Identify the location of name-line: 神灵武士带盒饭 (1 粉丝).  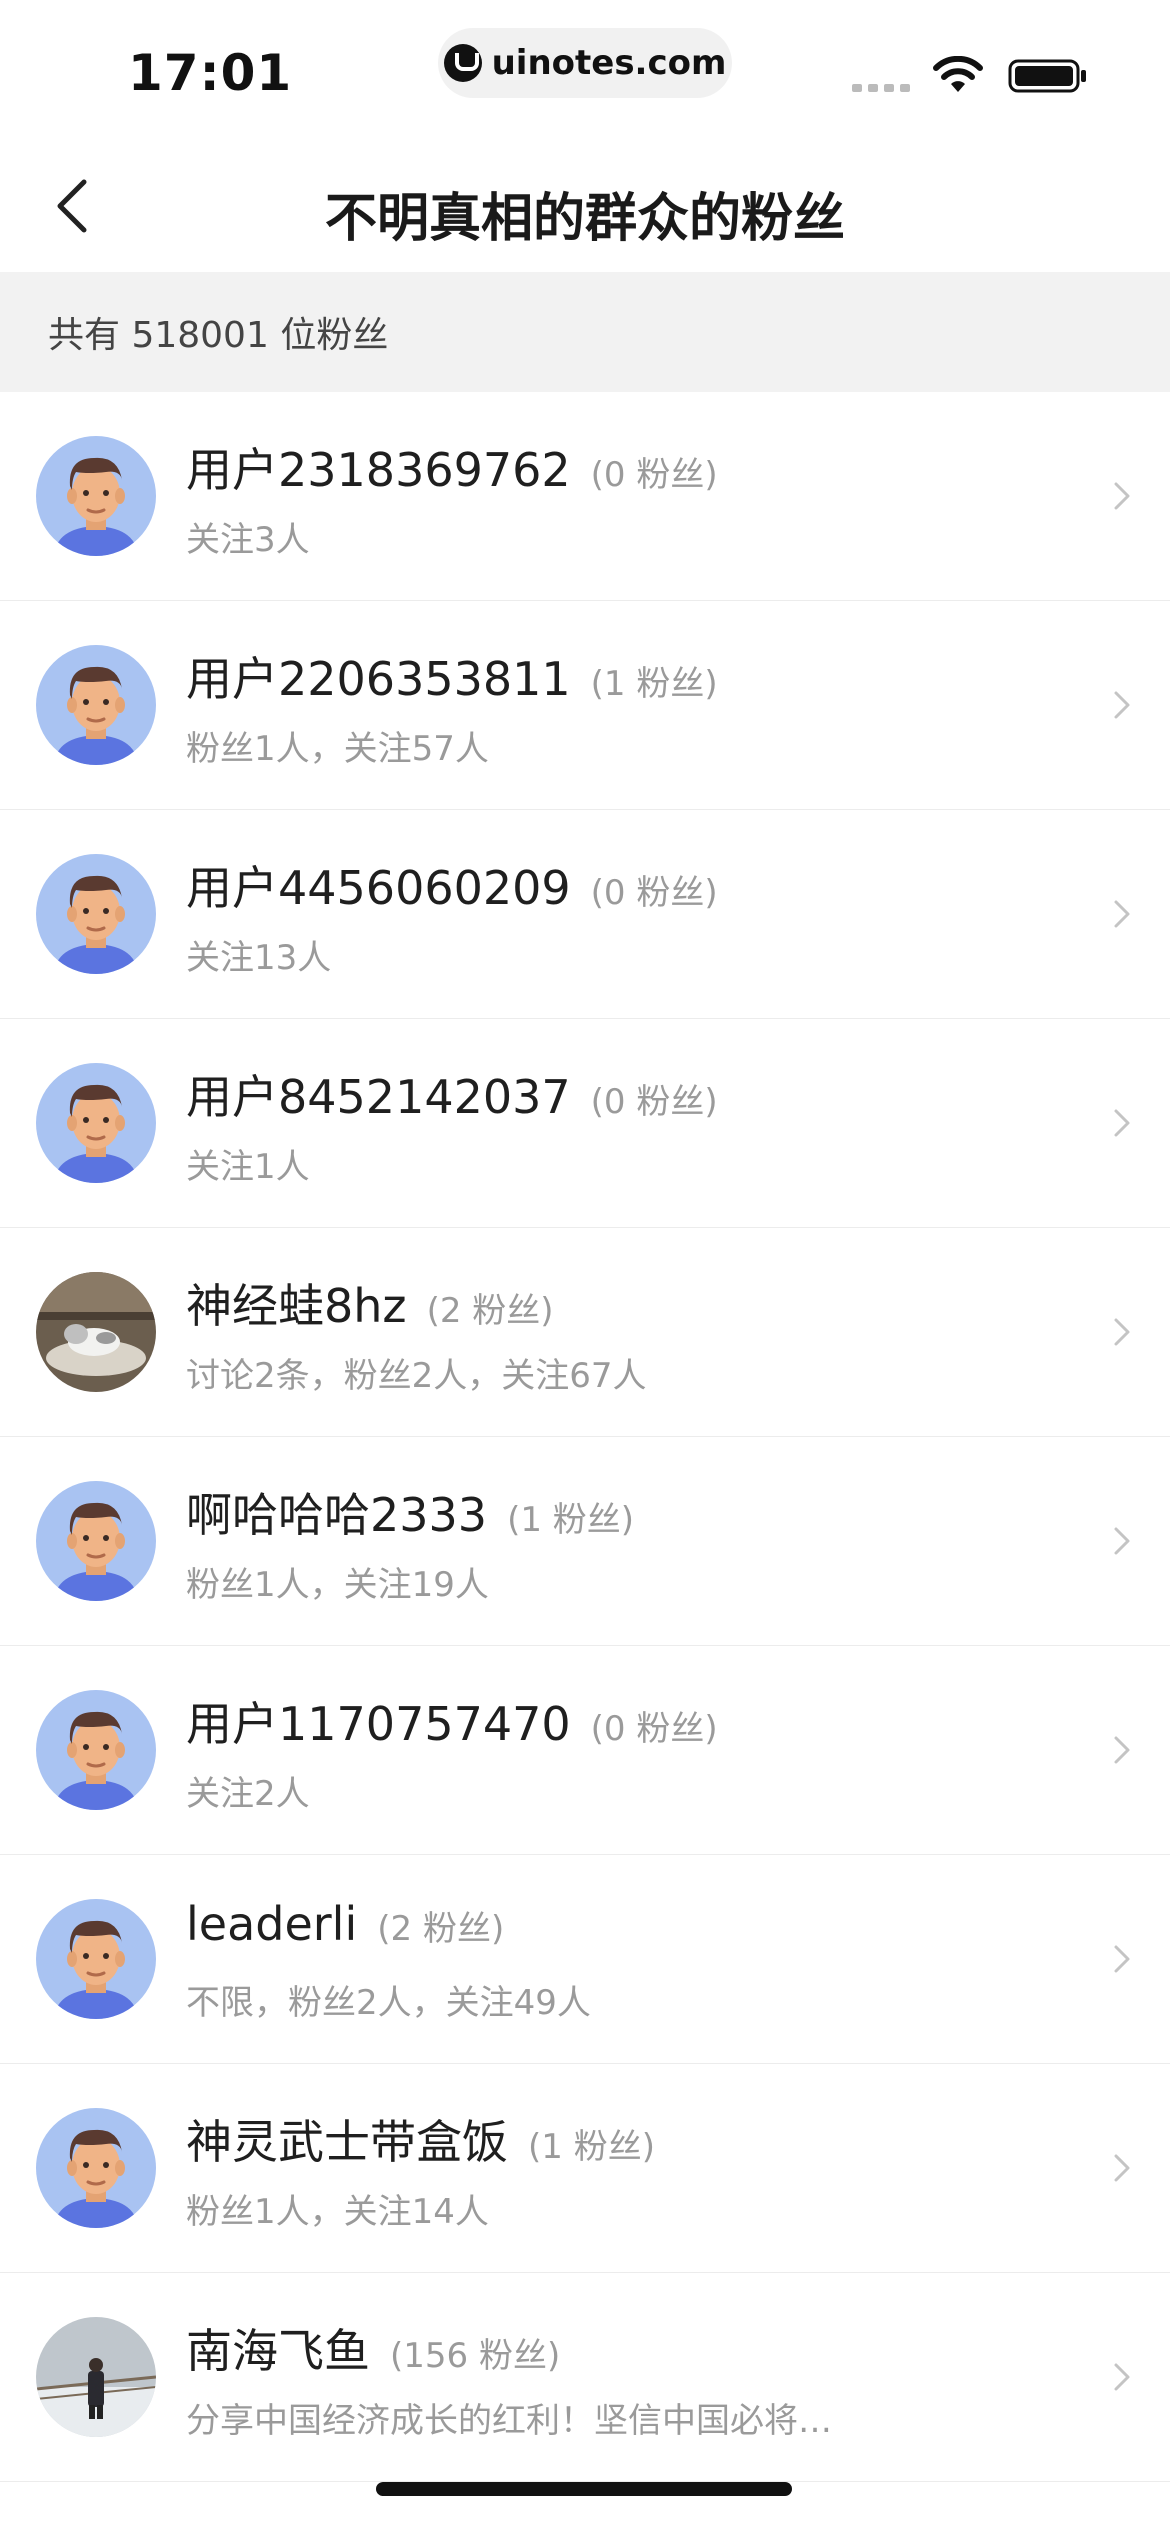
(420, 2139).